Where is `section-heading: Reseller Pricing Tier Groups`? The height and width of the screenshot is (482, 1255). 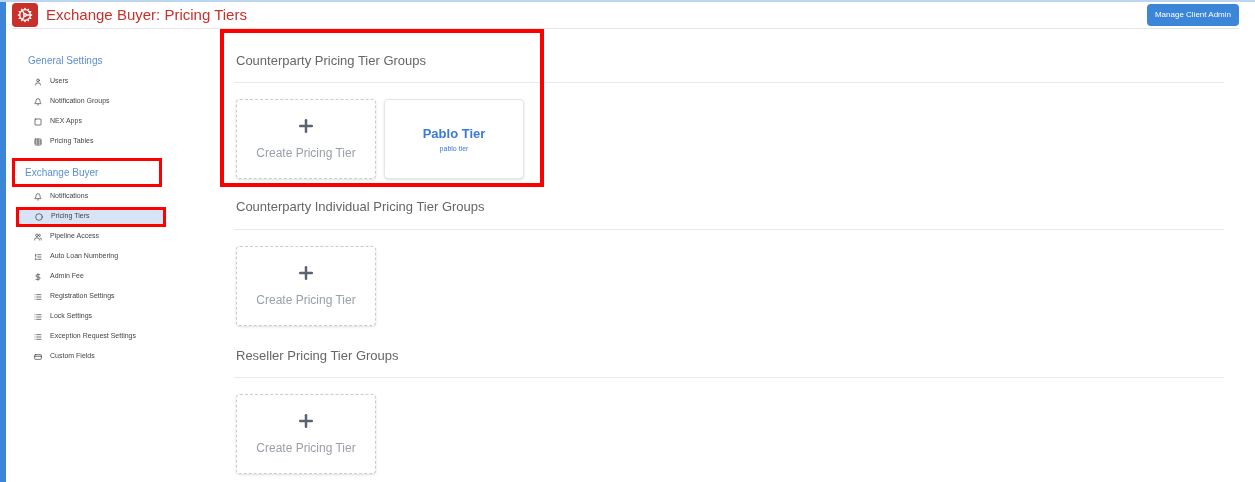 section-heading: Reseller Pricing Tier Groups is located at coordinates (317, 355).